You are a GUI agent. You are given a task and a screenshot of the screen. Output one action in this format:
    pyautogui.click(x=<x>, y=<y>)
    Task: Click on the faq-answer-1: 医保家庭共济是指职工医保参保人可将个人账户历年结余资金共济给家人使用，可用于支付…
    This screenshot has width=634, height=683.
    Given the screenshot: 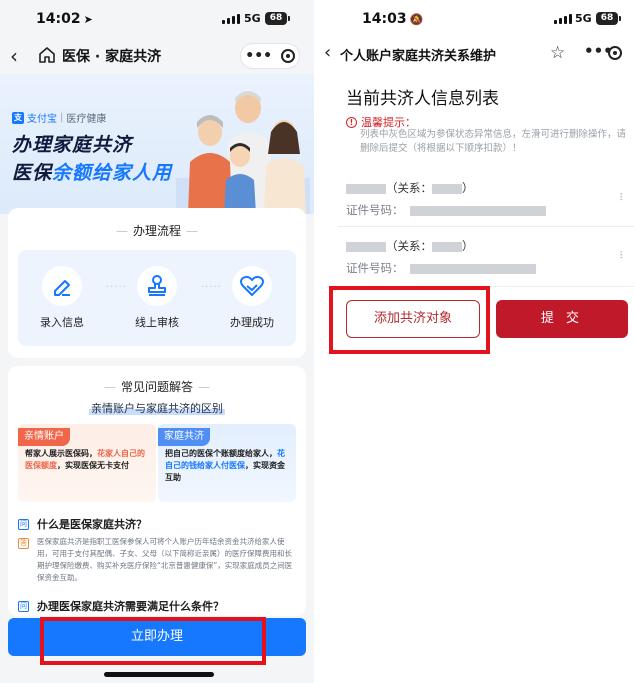 What is the action you would take?
    pyautogui.click(x=165, y=559)
    